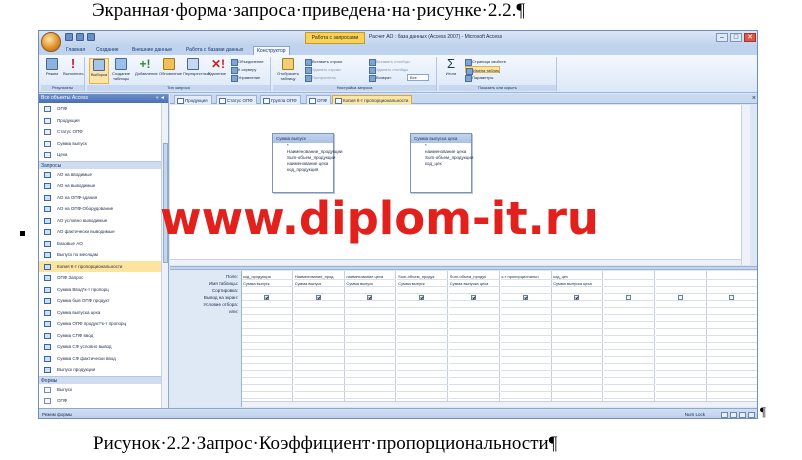  What do you see at coordinates (160, 98) in the screenshot?
I see `nav-pane-collapse-icon: « ◄` at bounding box center [160, 98].